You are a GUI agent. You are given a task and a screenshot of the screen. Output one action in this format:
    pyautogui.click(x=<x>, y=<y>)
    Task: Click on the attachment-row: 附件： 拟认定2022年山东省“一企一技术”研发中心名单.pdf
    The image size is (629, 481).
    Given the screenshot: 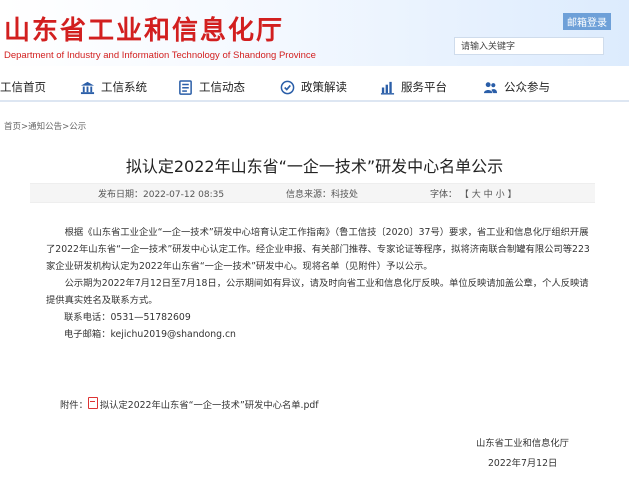 What is the action you would take?
    pyautogui.click(x=189, y=404)
    